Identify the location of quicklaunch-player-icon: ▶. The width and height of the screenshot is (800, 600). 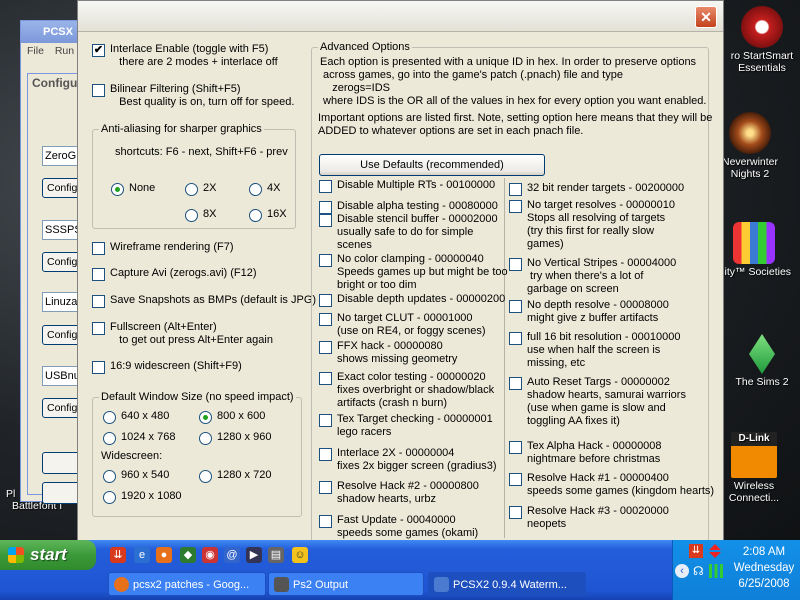
(254, 555).